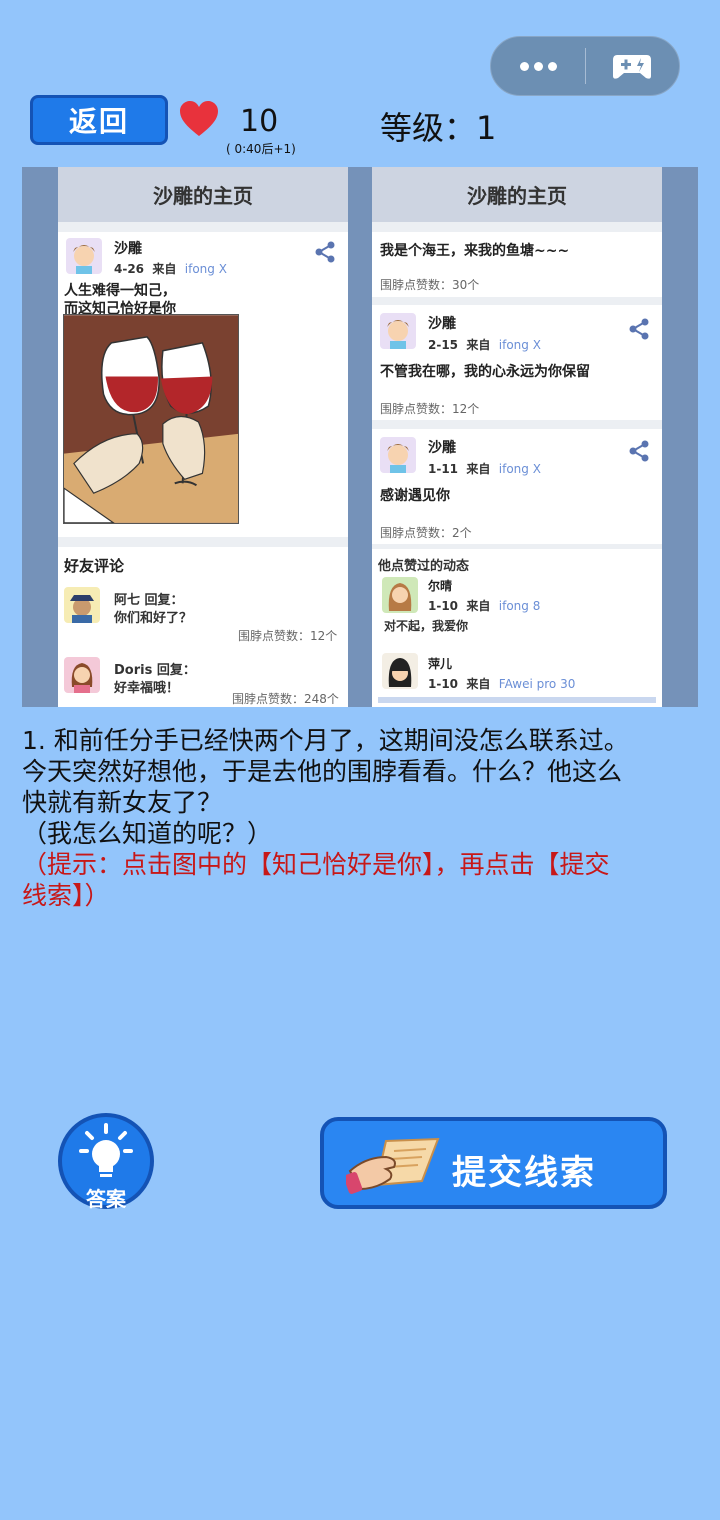  Describe the element at coordinates (524, 1173) in the screenshot. I see `submit-label: 提交线索` at that location.